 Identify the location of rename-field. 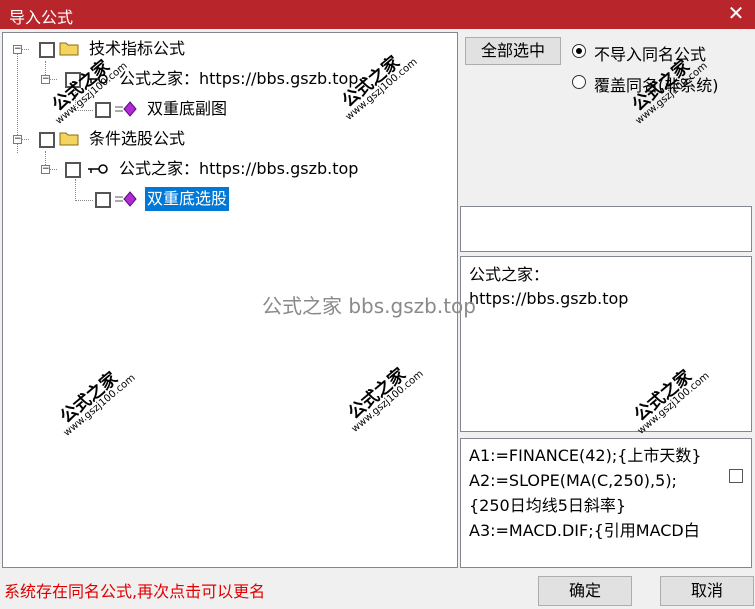
(606, 229).